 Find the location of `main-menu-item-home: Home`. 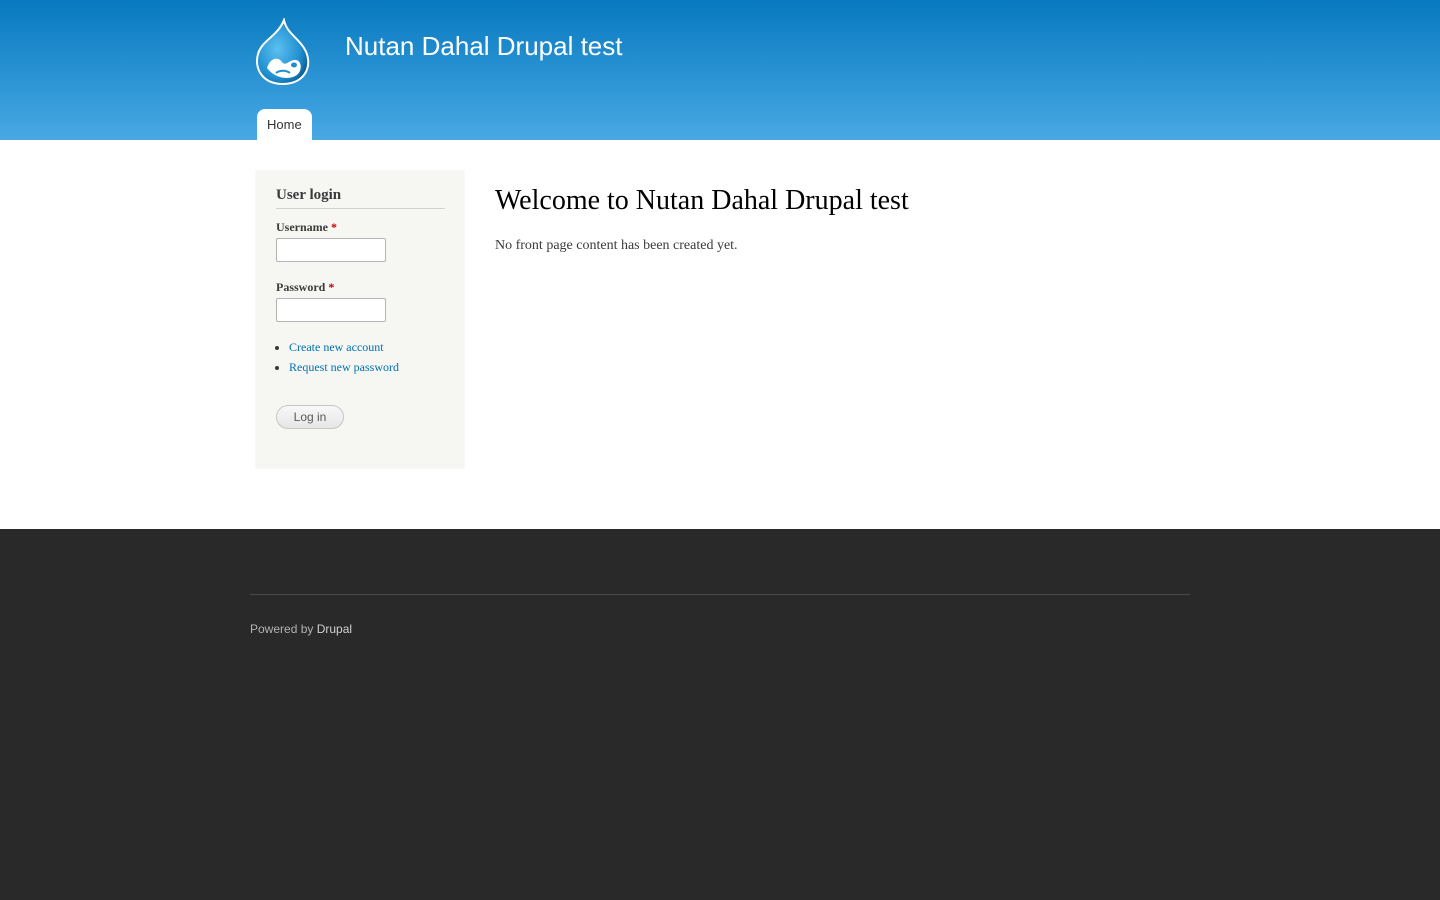

main-menu-item-home: Home is located at coordinates (284, 124).